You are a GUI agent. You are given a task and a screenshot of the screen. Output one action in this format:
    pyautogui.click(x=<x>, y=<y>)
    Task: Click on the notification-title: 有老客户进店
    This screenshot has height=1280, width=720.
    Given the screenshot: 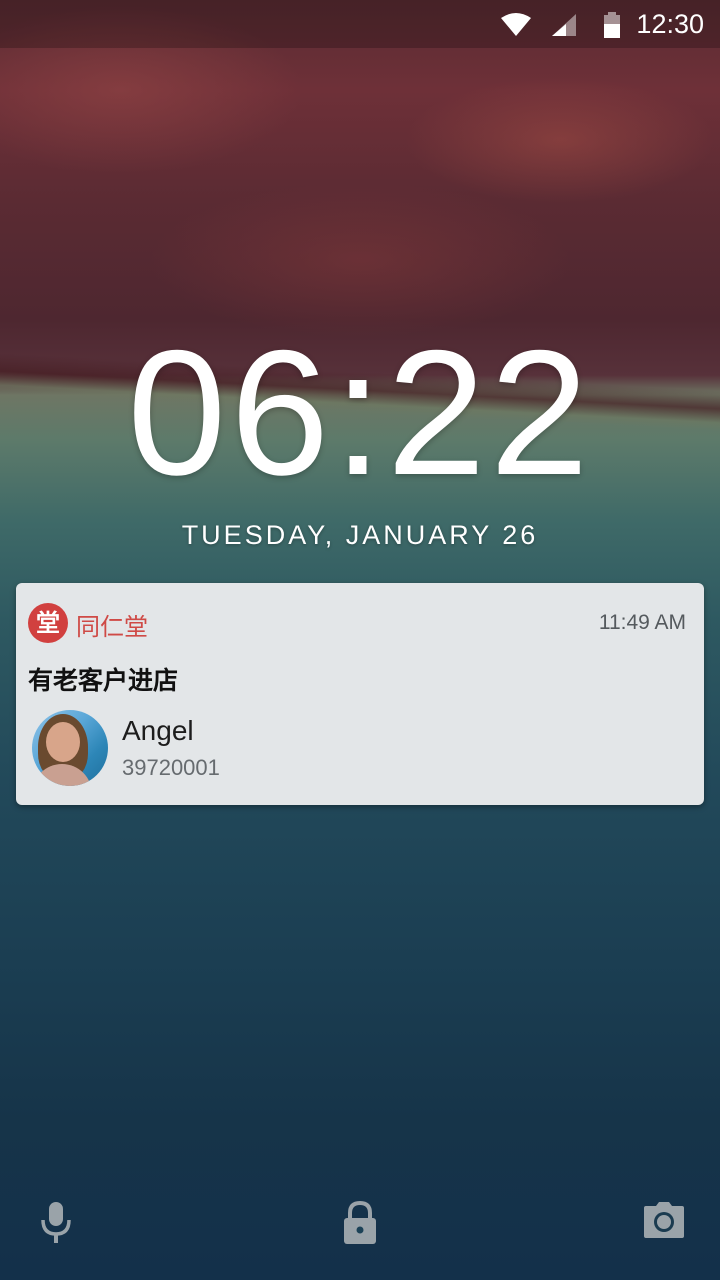 What is the action you would take?
    pyautogui.click(x=103, y=680)
    